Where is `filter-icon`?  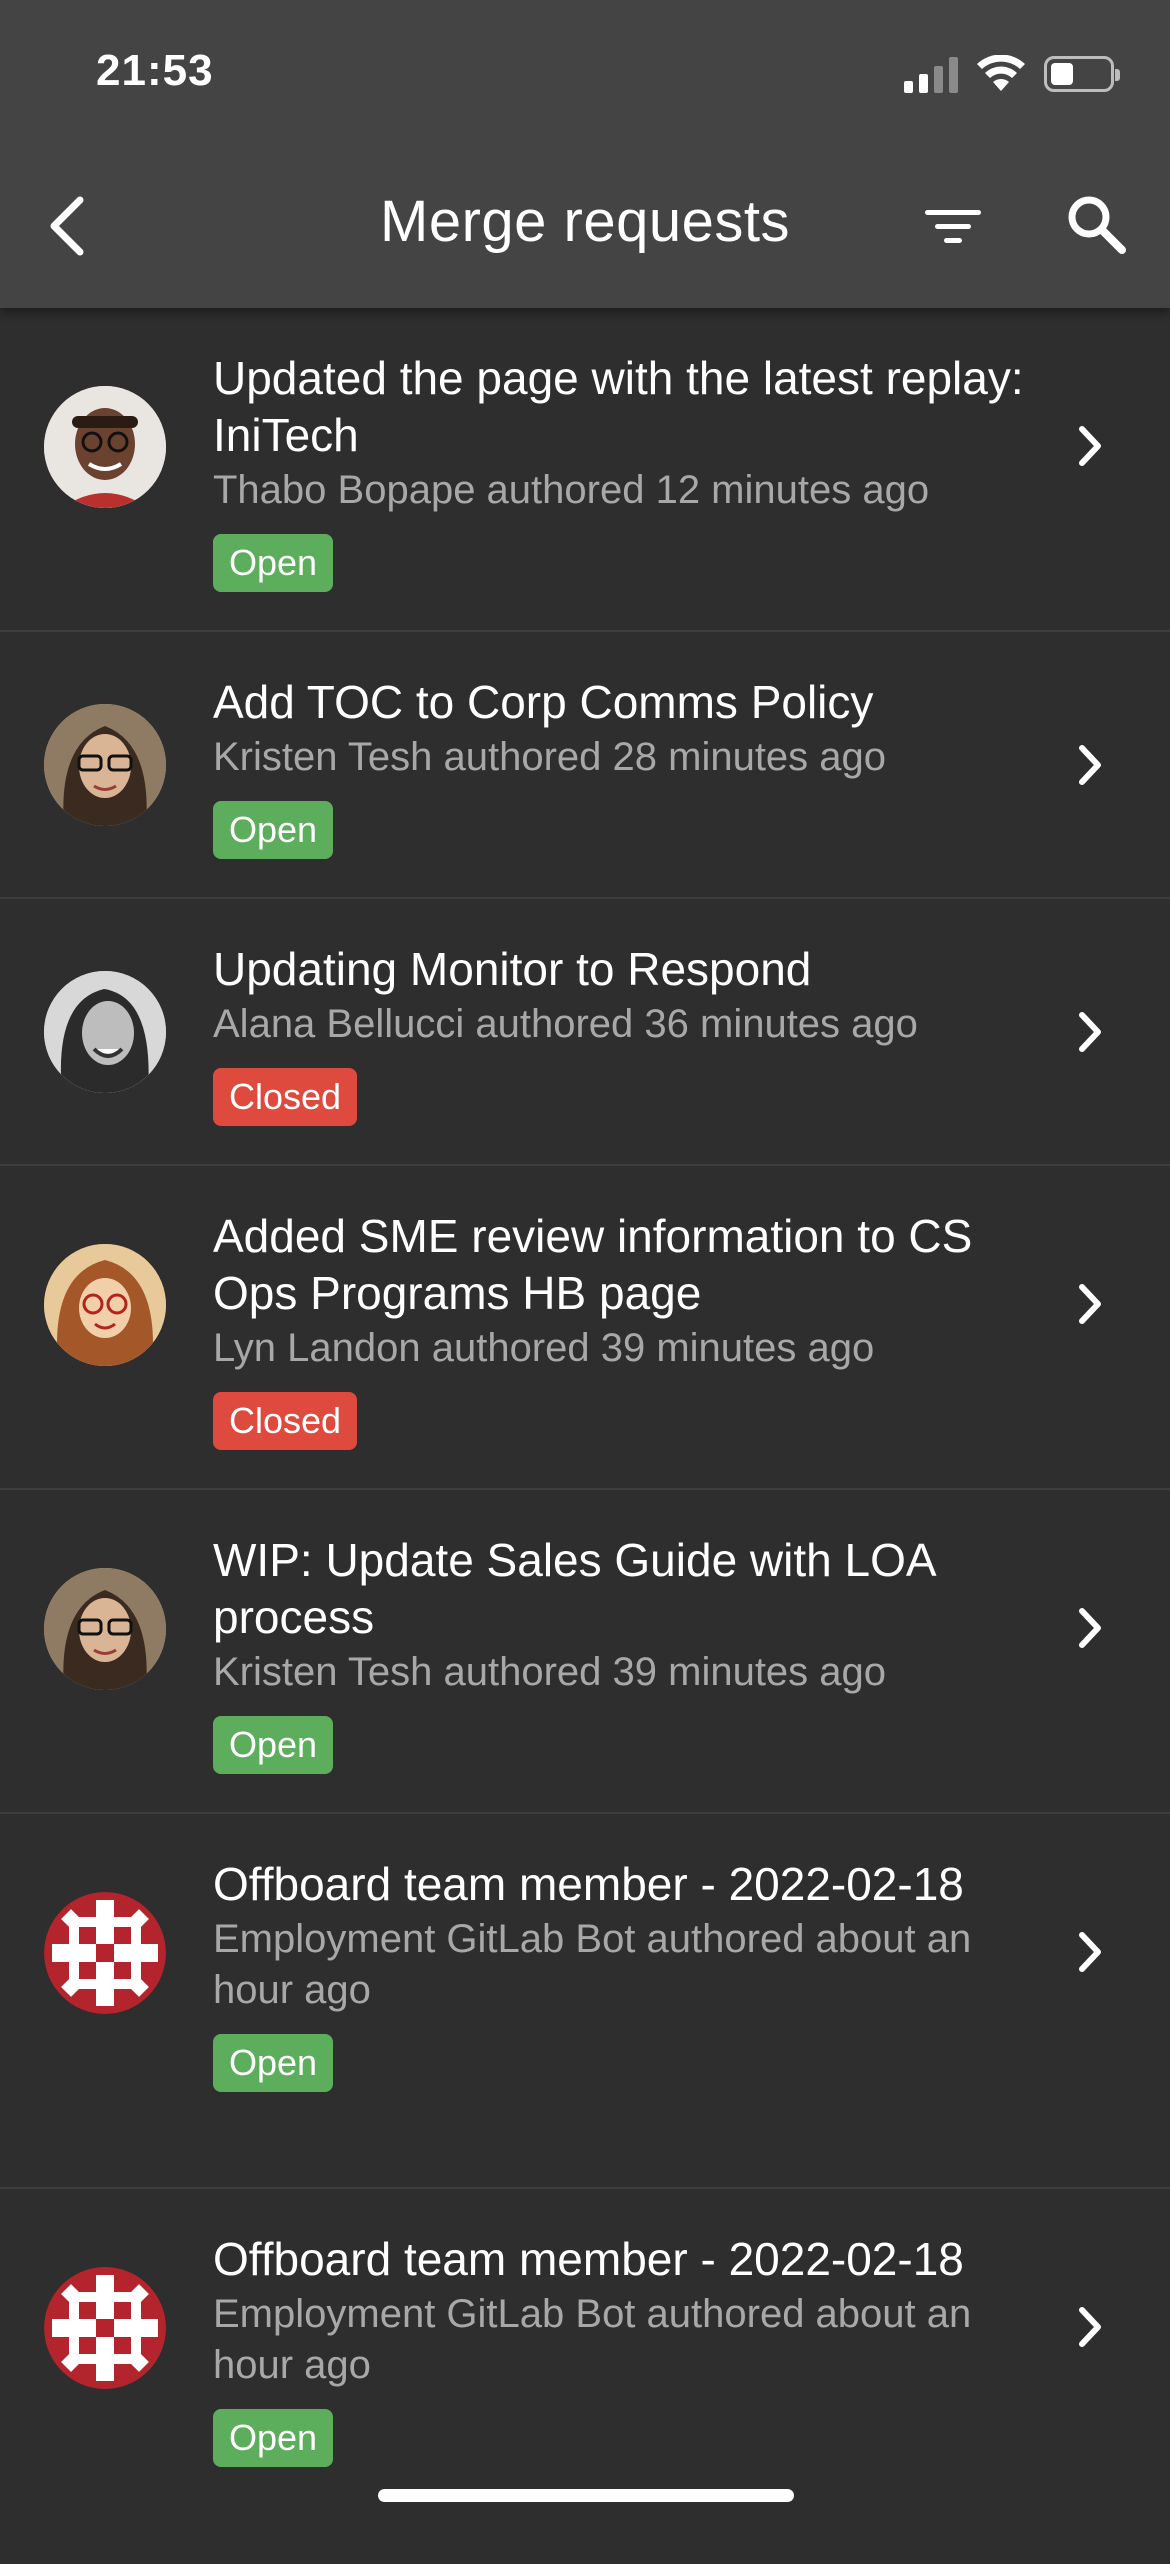 filter-icon is located at coordinates (953, 212).